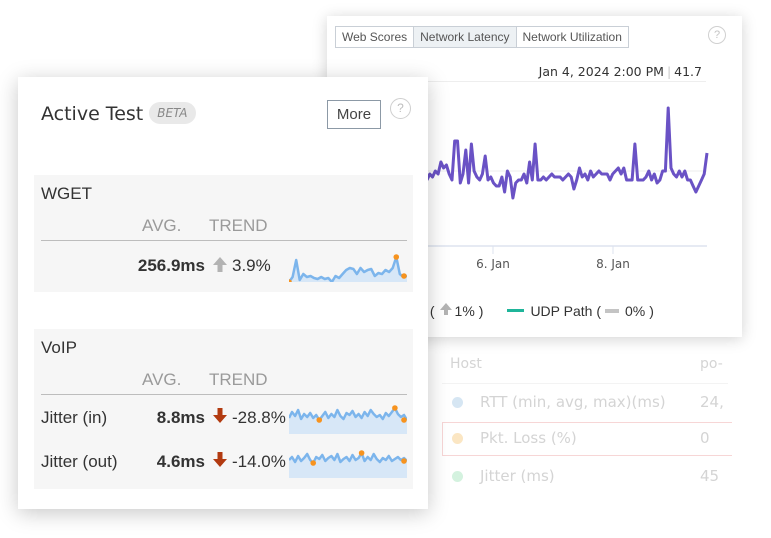 The height and width of the screenshot is (538, 771). I want to click on more-button: More, so click(354, 114).